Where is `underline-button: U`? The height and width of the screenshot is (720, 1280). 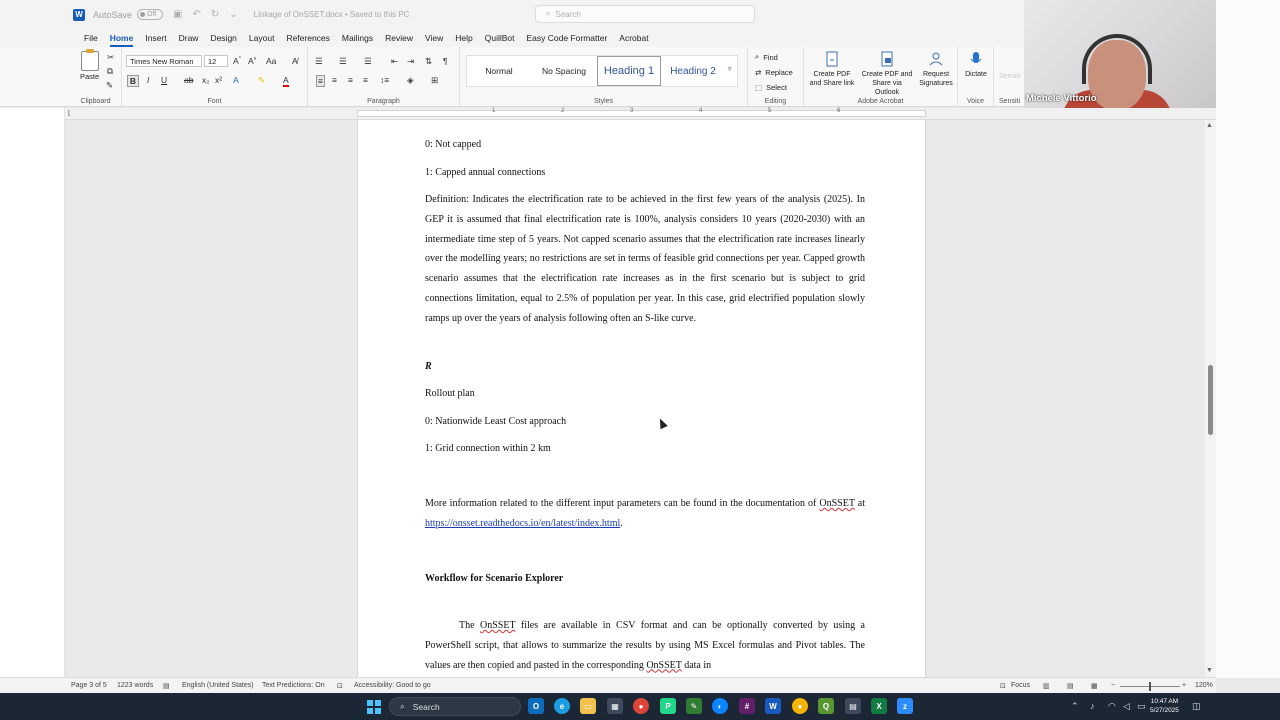 underline-button: U is located at coordinates (164, 80).